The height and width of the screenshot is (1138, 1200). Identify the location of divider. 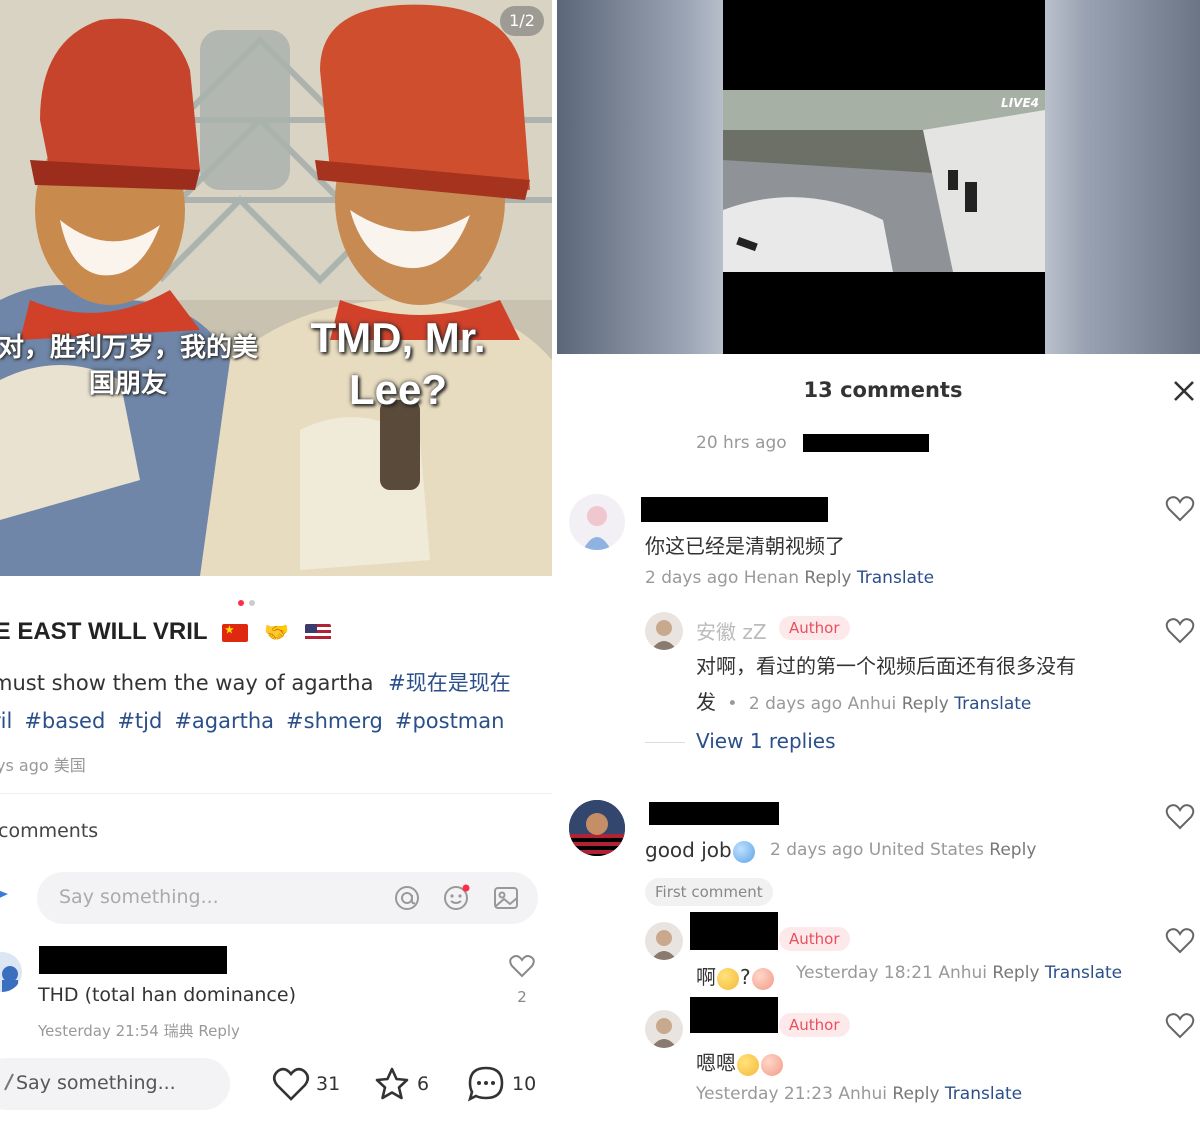
(665, 742).